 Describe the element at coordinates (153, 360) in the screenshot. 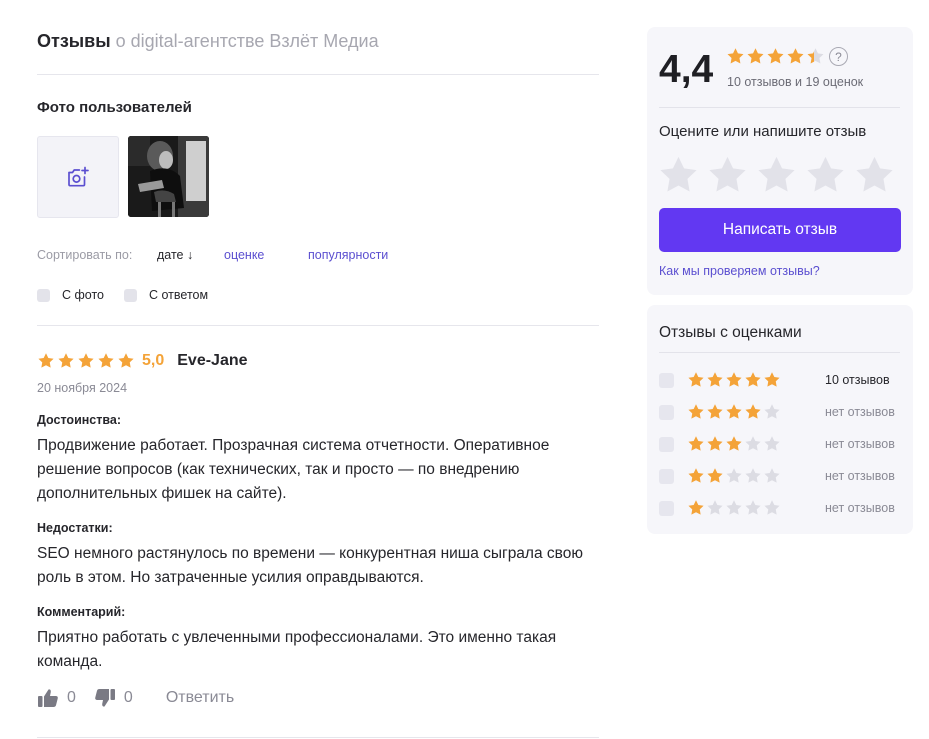

I see `review-score: 5,0` at that location.